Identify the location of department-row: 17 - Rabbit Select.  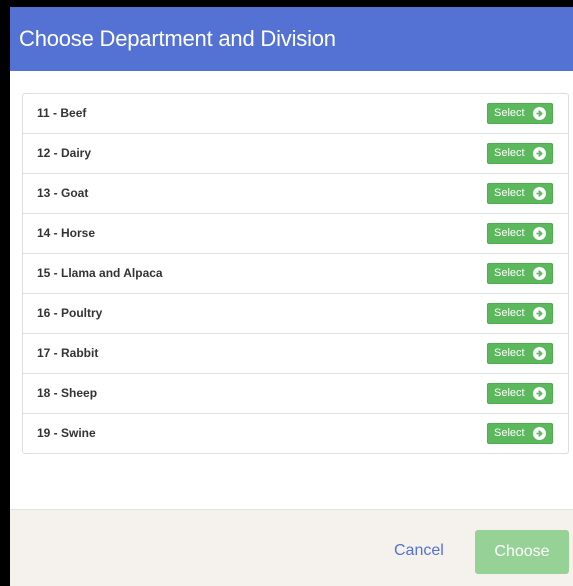
(295, 353).